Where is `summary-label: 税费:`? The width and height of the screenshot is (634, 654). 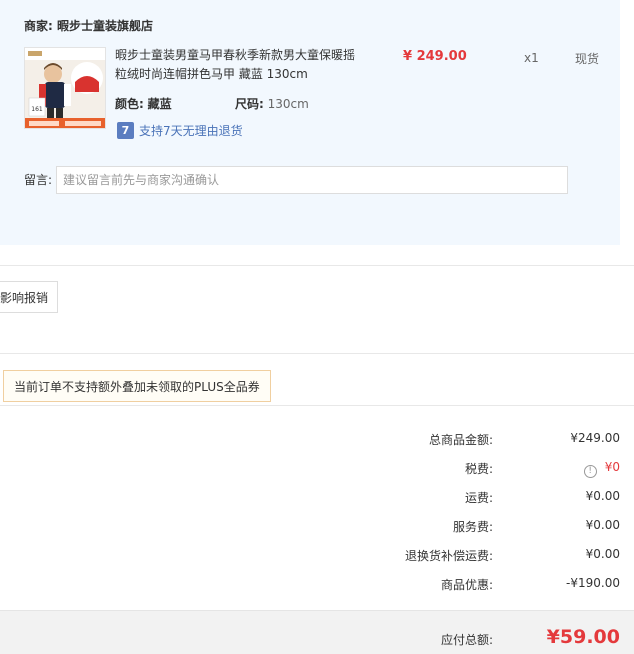 summary-label: 税费: is located at coordinates (478, 469).